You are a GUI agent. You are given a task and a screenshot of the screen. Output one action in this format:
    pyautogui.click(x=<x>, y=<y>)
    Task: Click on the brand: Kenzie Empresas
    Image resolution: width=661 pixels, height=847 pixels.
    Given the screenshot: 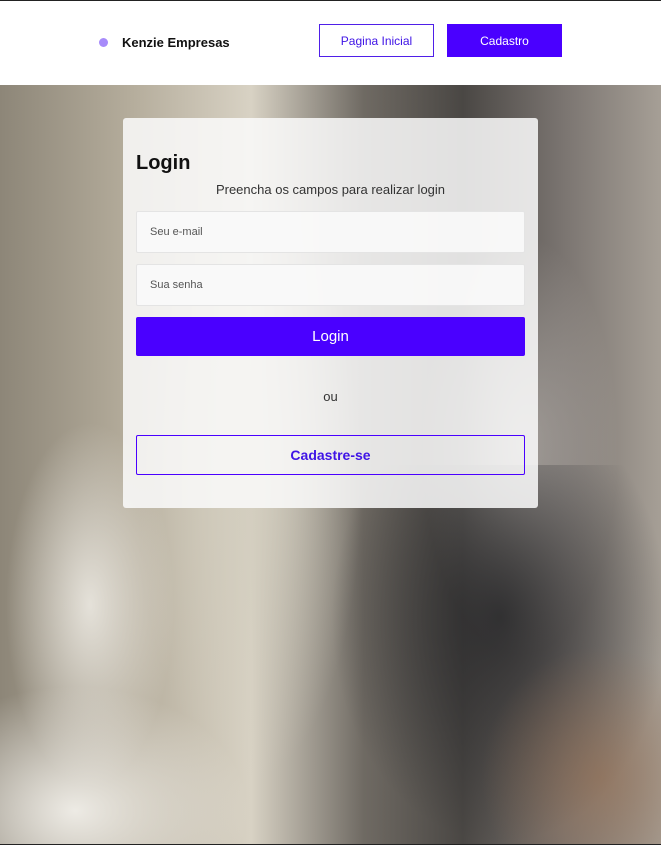 What is the action you would take?
    pyautogui.click(x=164, y=42)
    